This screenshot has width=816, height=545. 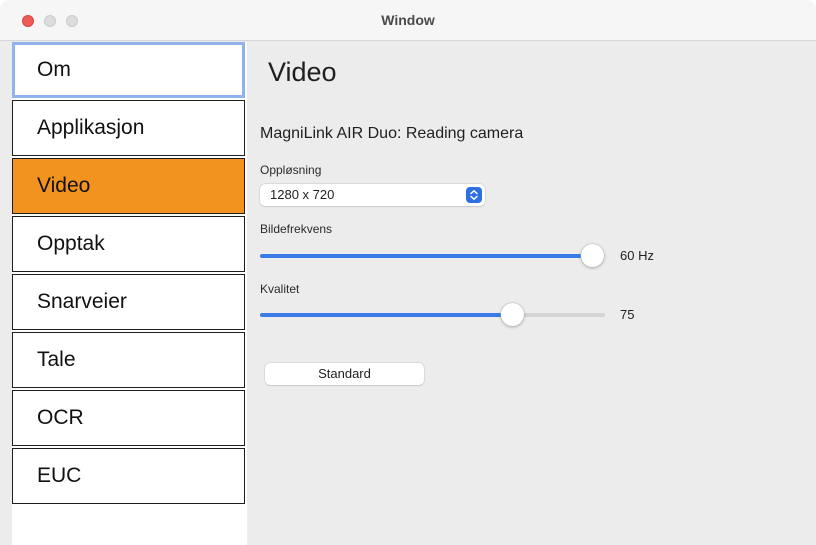 What do you see at coordinates (426, 256) in the screenshot?
I see `framerate-slider-fill` at bounding box center [426, 256].